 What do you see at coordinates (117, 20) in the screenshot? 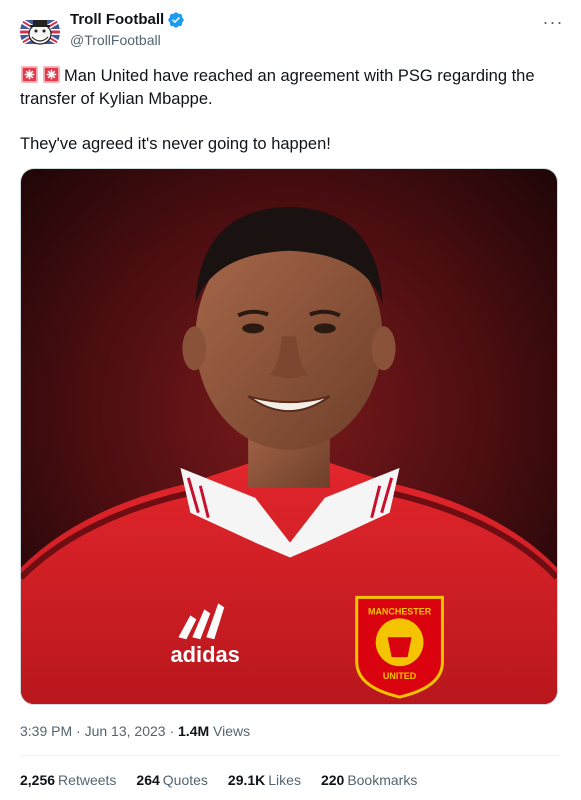
I see `author-display-name: Troll Football` at bounding box center [117, 20].